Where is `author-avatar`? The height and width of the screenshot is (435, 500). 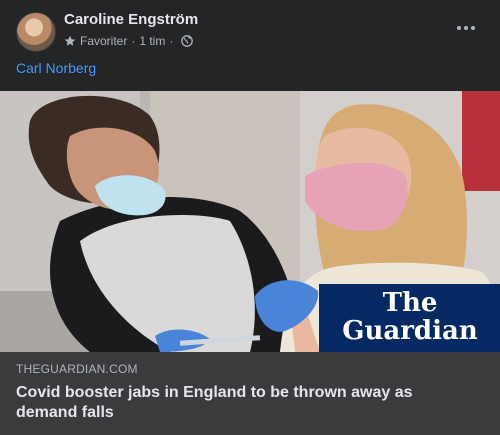 author-avatar is located at coordinates (36, 32).